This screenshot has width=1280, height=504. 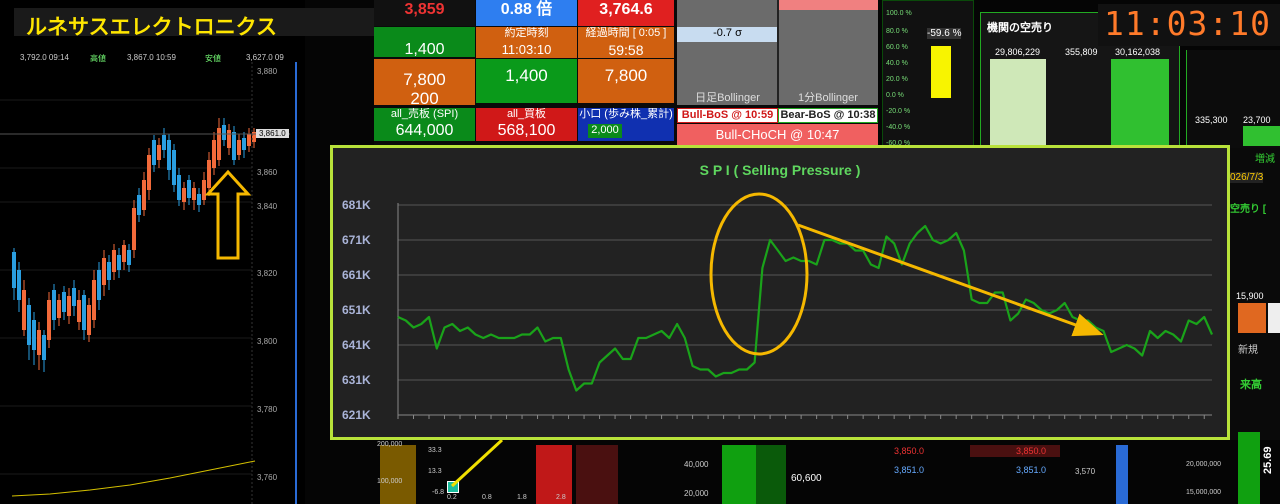 I want to click on right-label-dekidaka: 来高, so click(x=1251, y=385).